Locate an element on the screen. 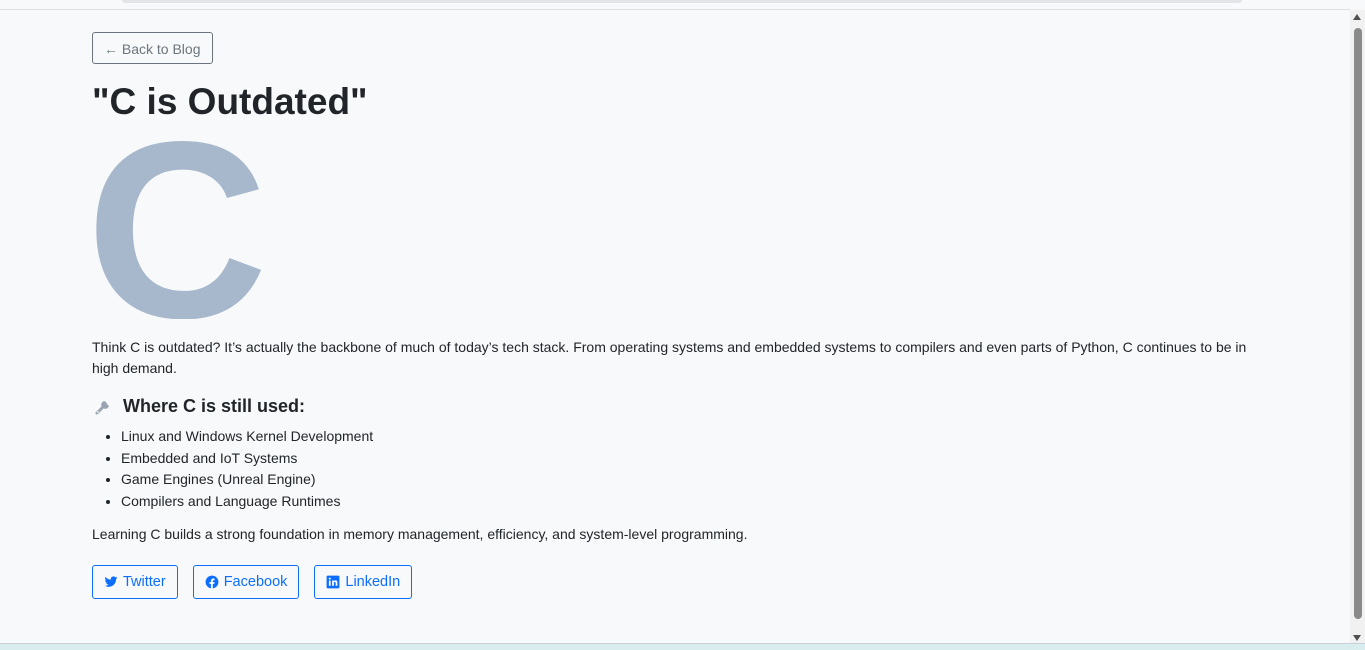 This screenshot has width=1365, height=650. share-linkedin-button: LinkedIn is located at coordinates (363, 582).